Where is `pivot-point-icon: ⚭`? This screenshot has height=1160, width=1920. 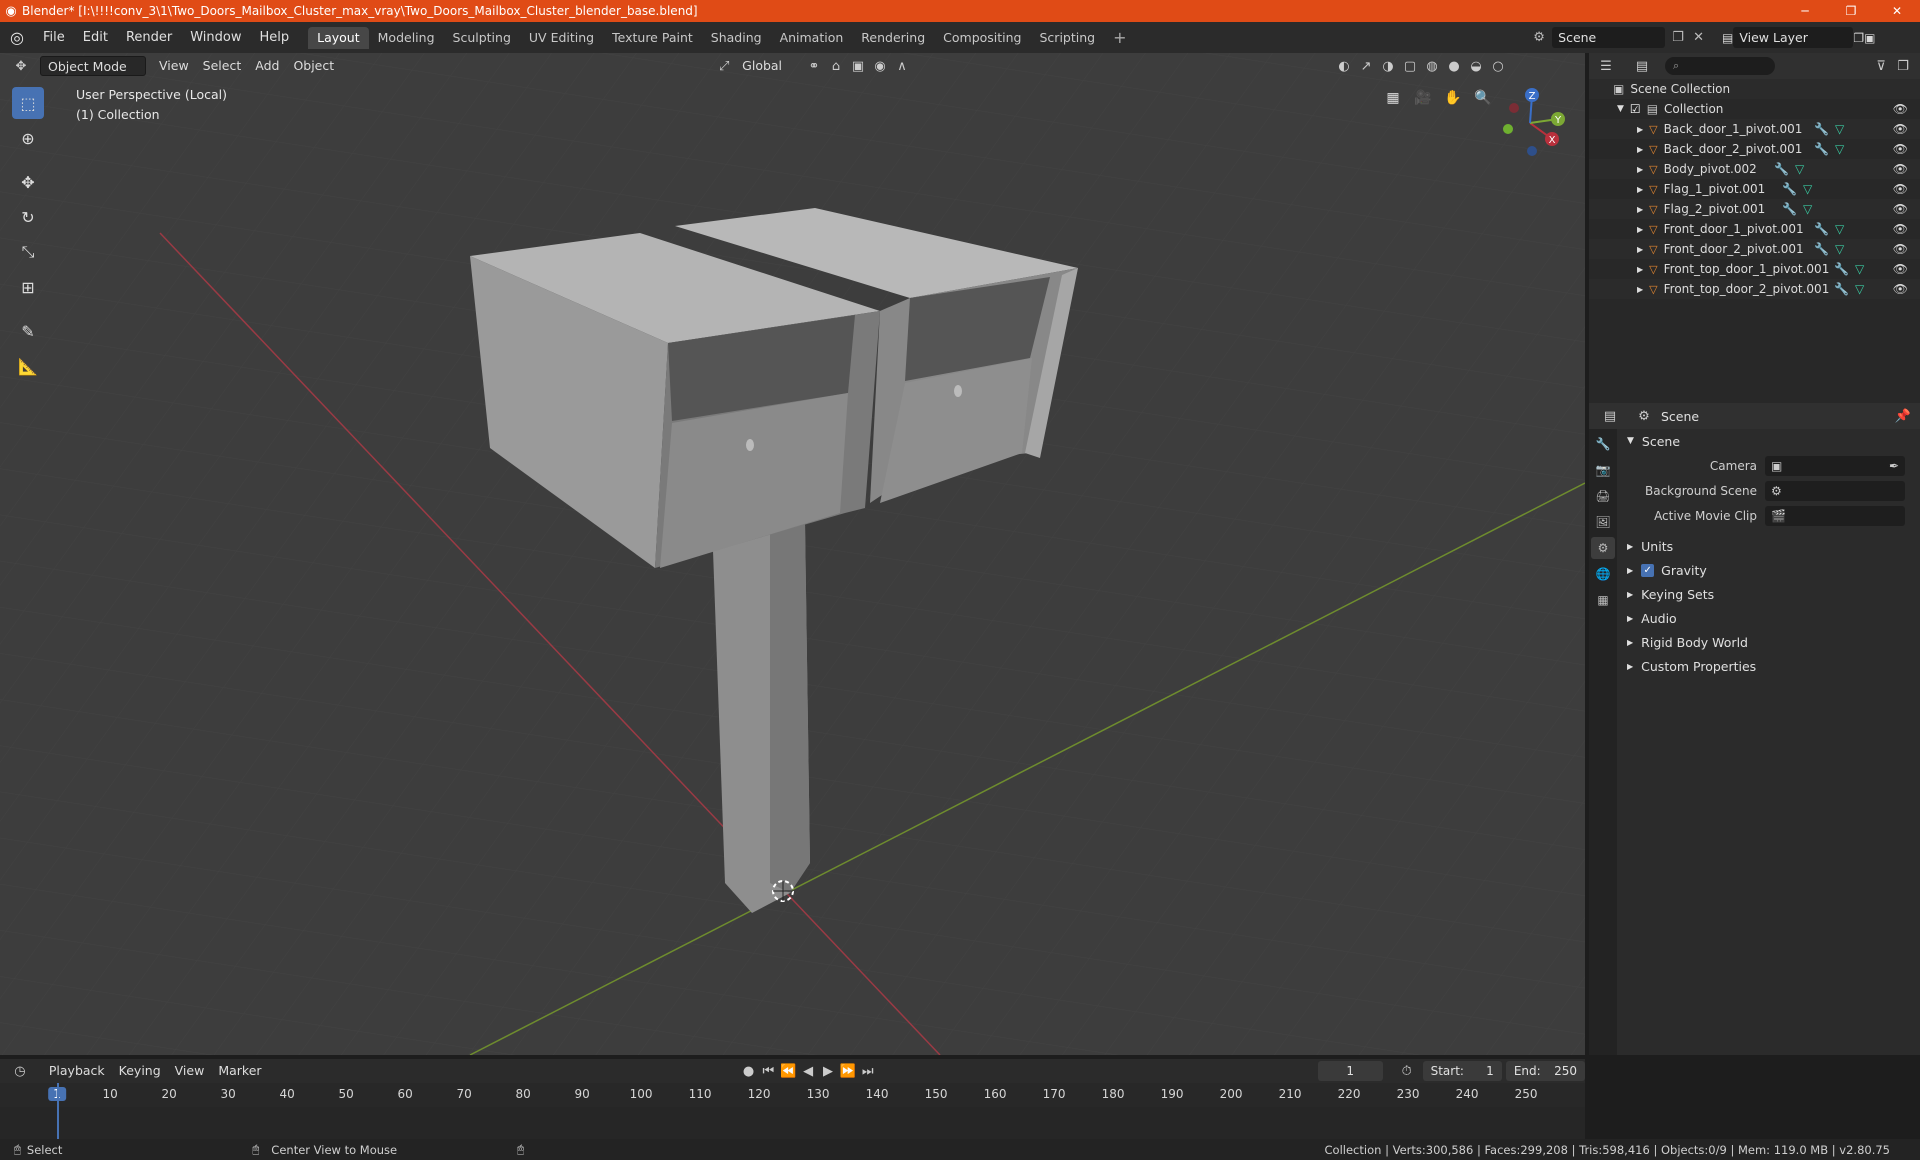 pivot-point-icon: ⚭ is located at coordinates (814, 66).